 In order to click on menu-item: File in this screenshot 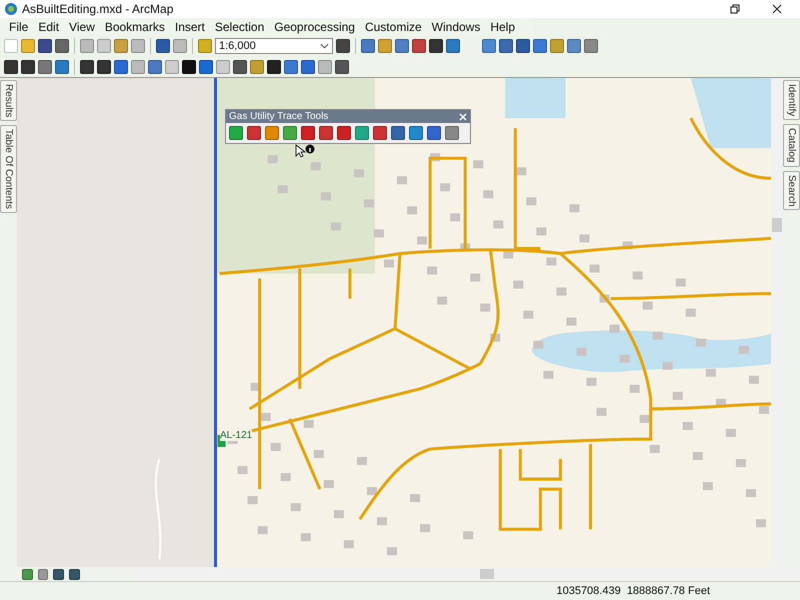, I will do `click(19, 27)`.